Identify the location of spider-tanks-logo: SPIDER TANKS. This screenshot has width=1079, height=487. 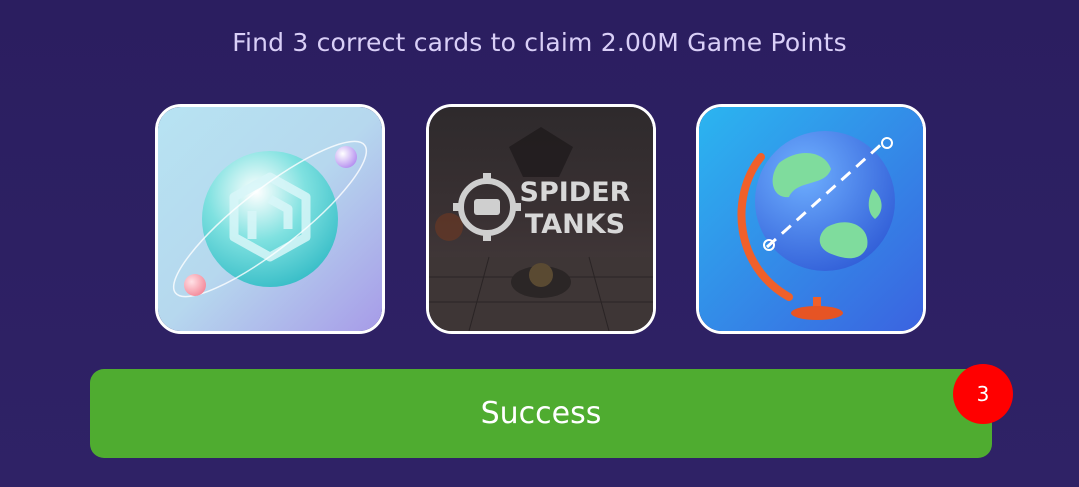
(541, 219).